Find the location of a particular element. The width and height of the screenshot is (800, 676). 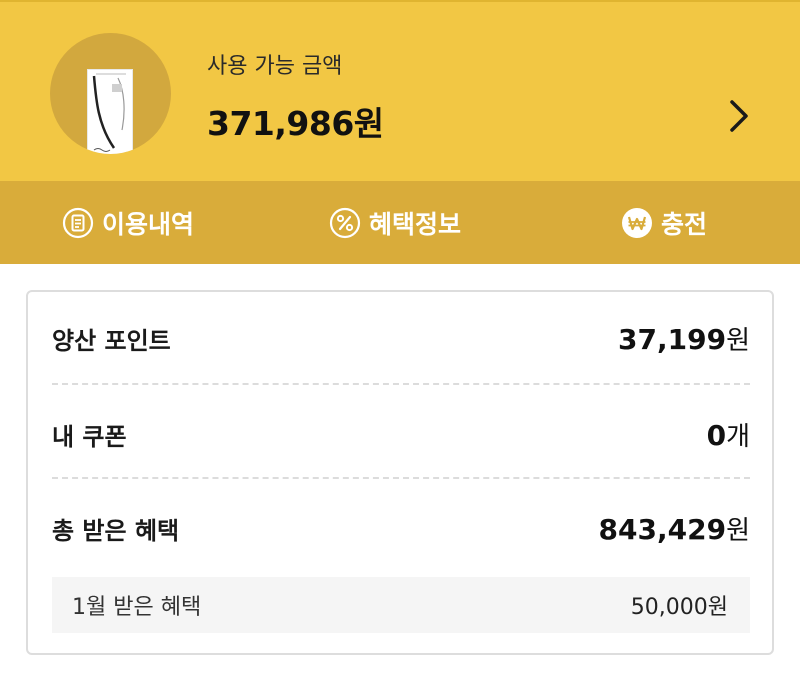

charge-label: 충전 is located at coordinates (684, 224).